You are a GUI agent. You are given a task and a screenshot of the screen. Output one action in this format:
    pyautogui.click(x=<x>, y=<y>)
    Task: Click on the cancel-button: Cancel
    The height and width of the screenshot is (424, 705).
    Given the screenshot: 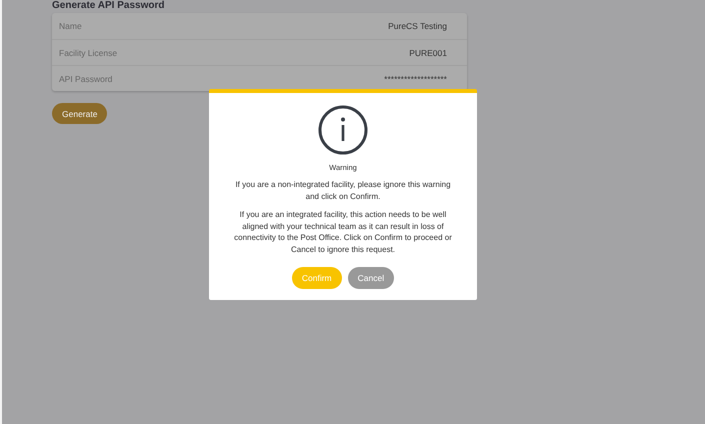 What is the action you would take?
    pyautogui.click(x=371, y=278)
    